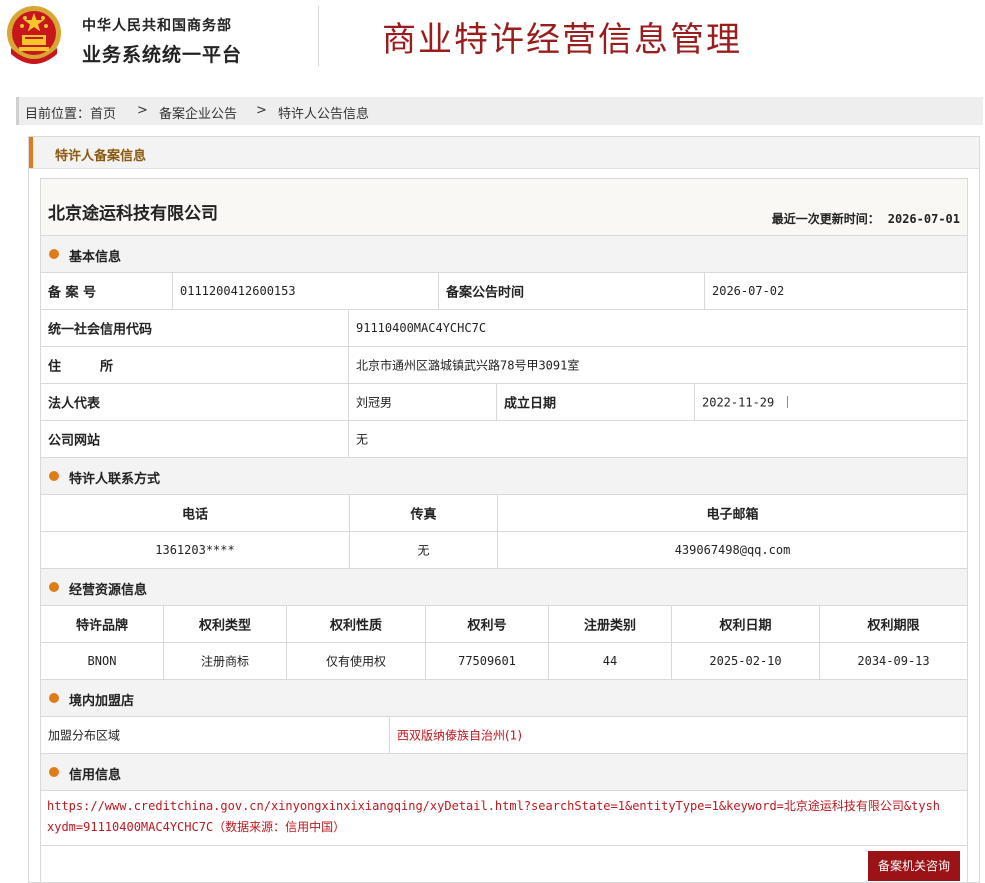  I want to click on phone-value: 1361203****, so click(195, 550).